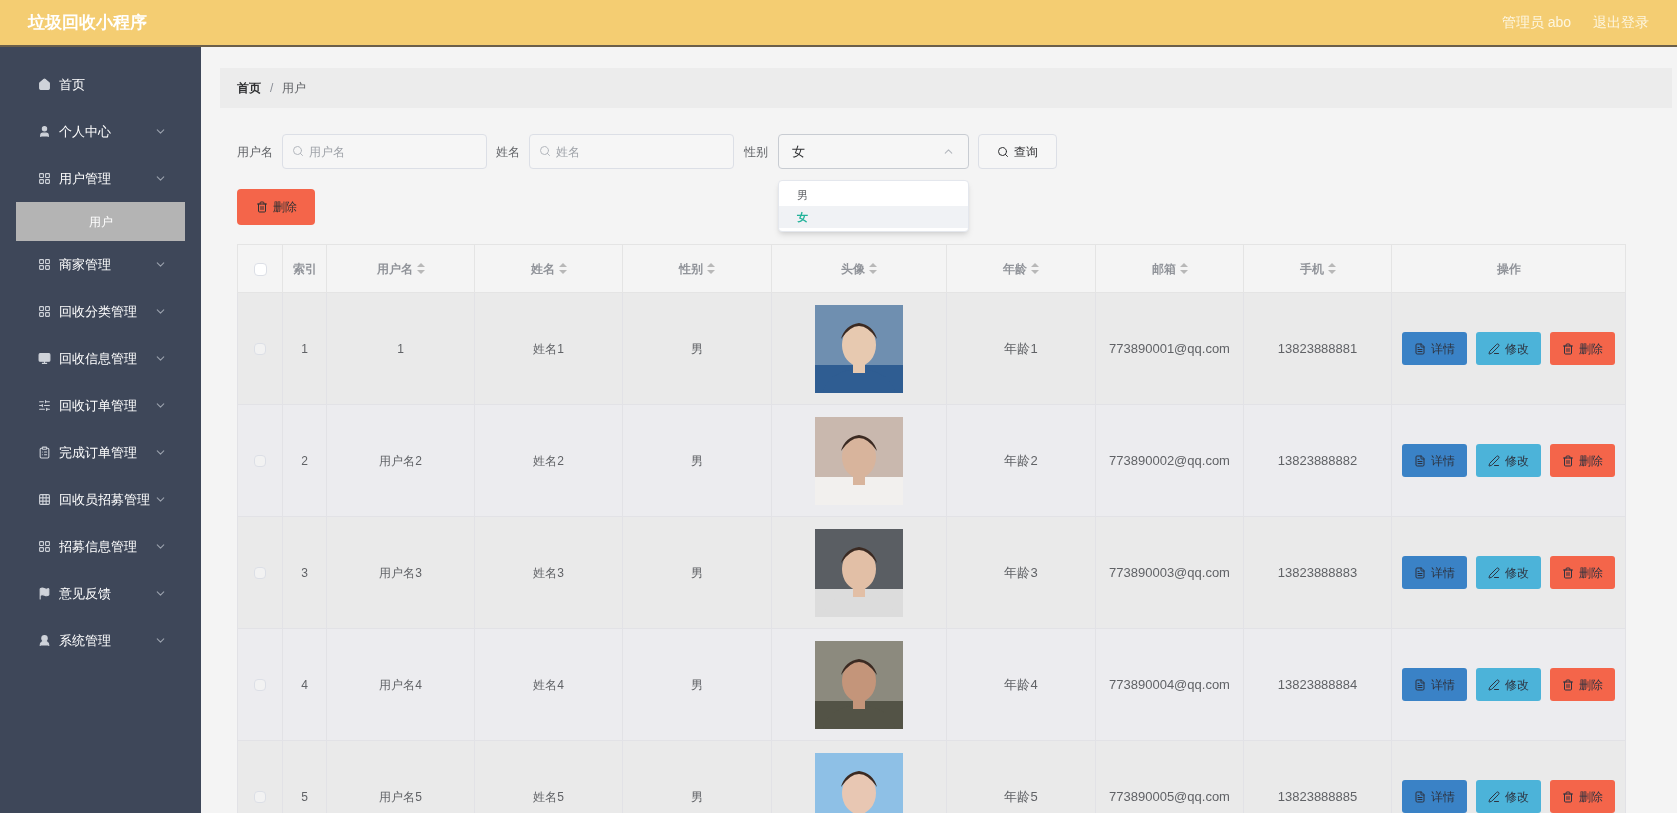 The width and height of the screenshot is (1677, 813). Describe the element at coordinates (44, 358) in the screenshot. I see `monitor-icon` at that location.